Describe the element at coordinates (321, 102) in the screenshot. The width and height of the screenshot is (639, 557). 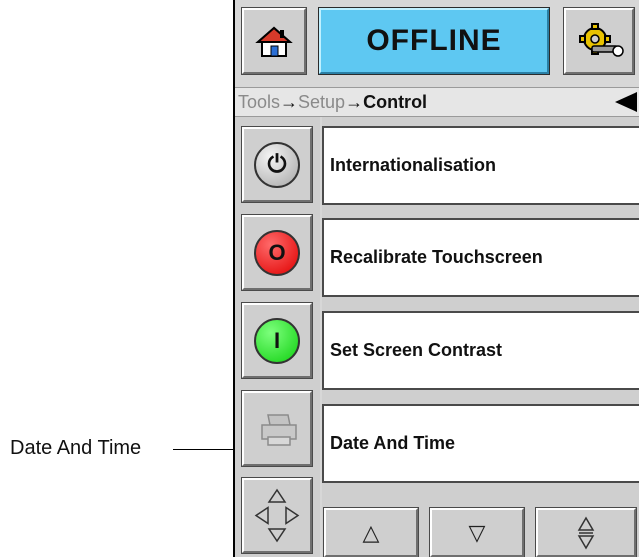
I see `breadcrumb-item-setup: Setup` at that location.